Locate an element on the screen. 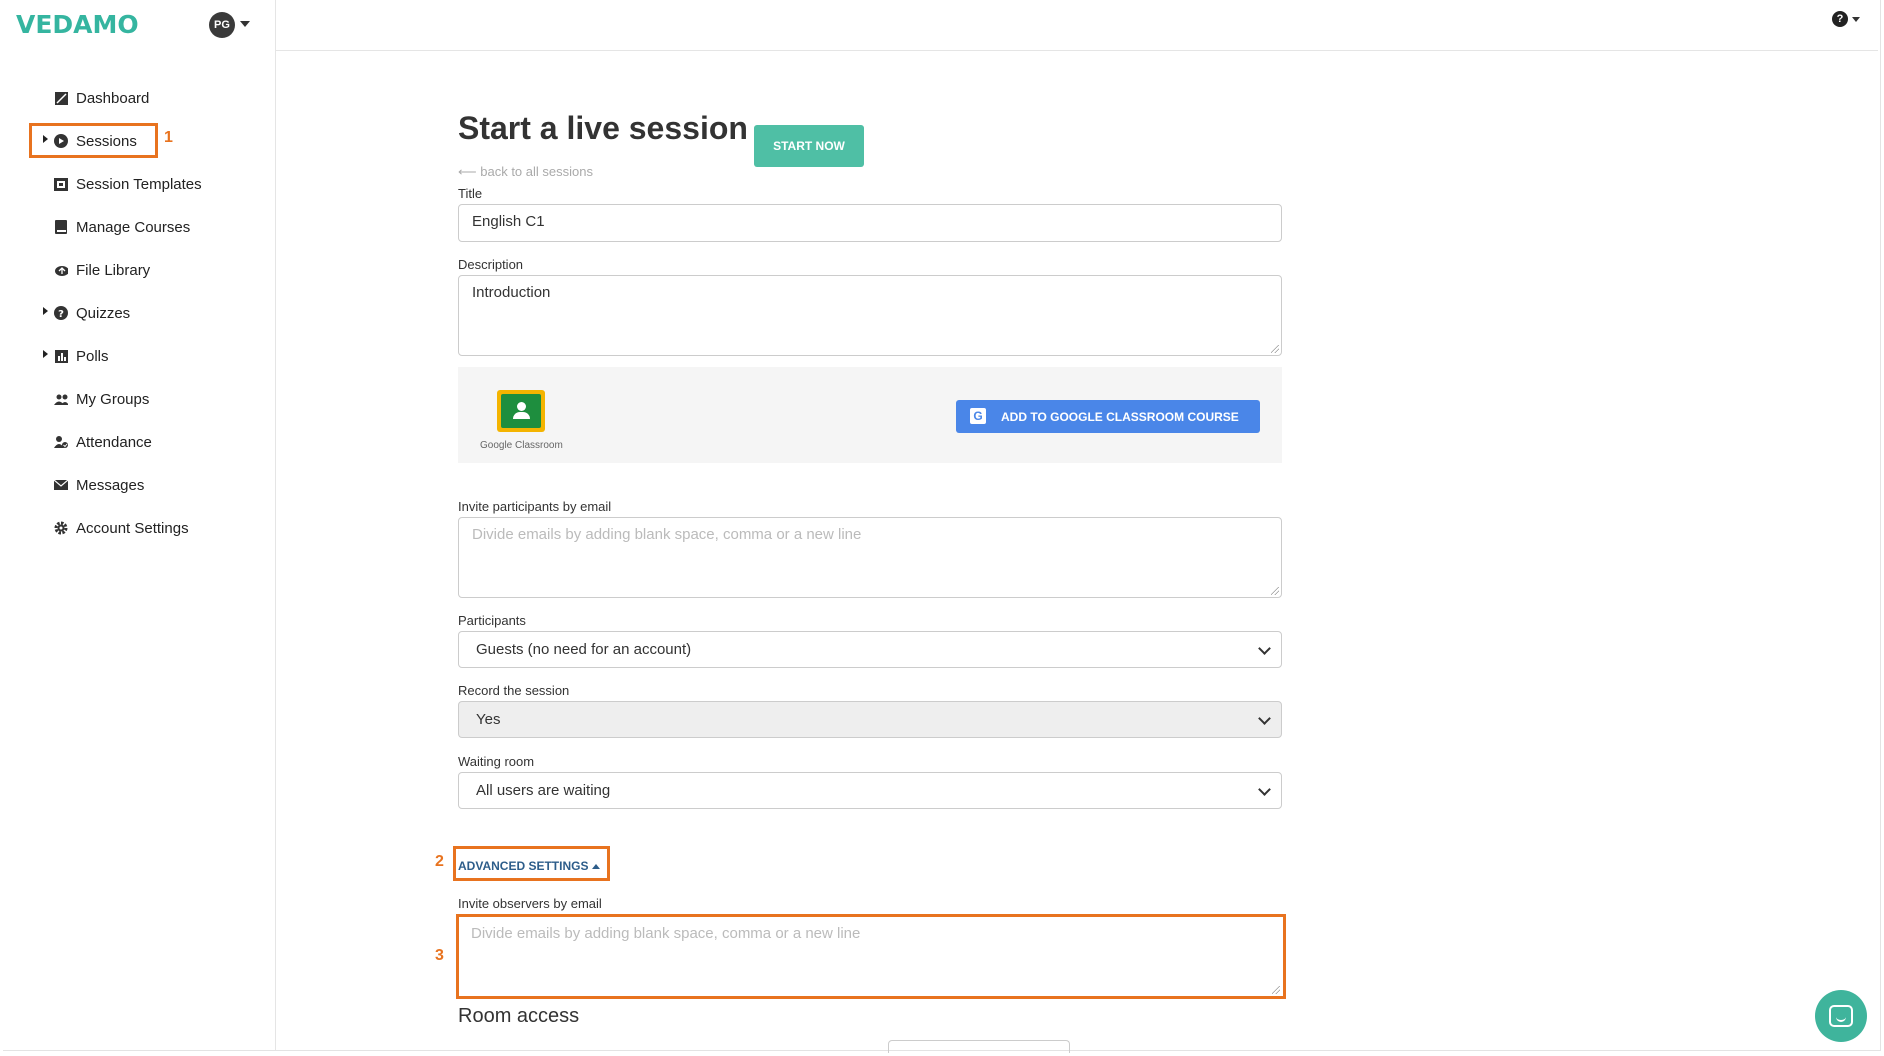 The height and width of the screenshot is (1056, 1884). chat-launcher-button is located at coordinates (1841, 1016).